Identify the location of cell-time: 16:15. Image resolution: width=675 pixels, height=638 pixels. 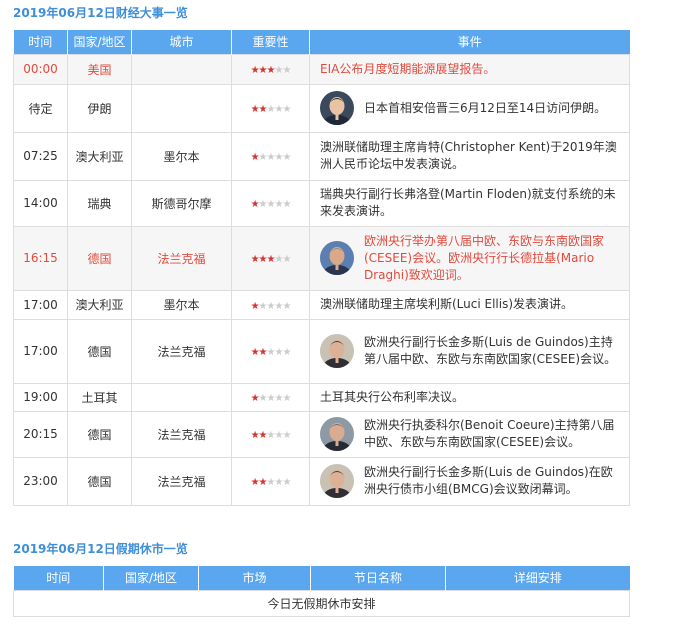
(40, 258).